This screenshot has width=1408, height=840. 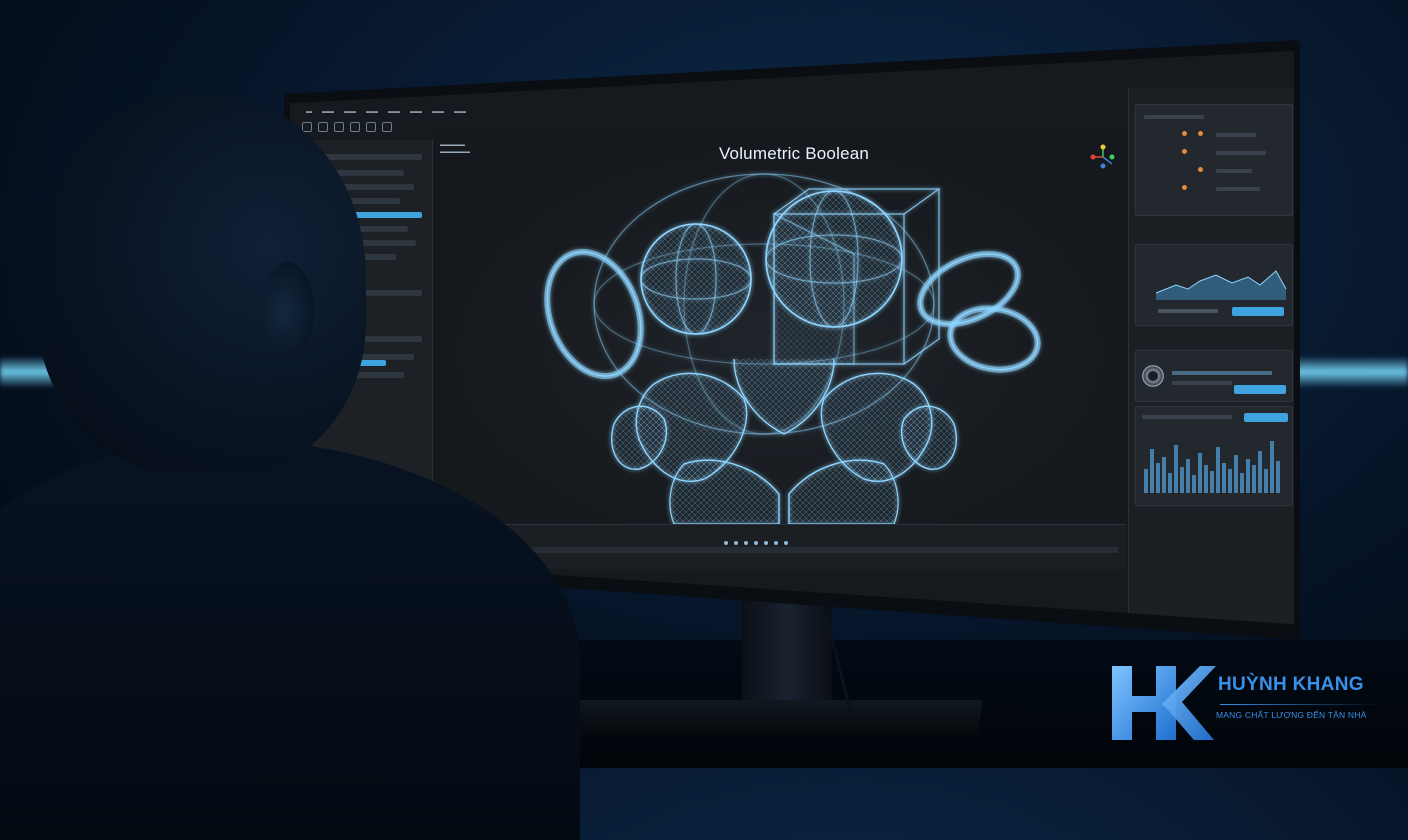 What do you see at coordinates (780, 550) in the screenshot?
I see `timeline-track` at bounding box center [780, 550].